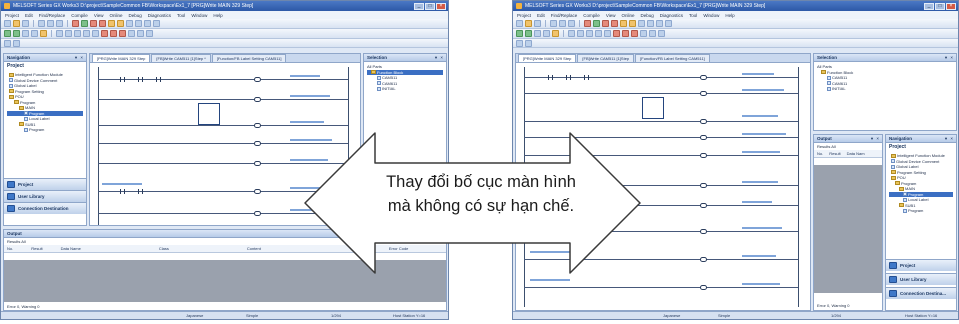 This screenshot has height=324, width=959. Describe the element at coordinates (611, 15) in the screenshot. I see `menu-view: View` at that location.